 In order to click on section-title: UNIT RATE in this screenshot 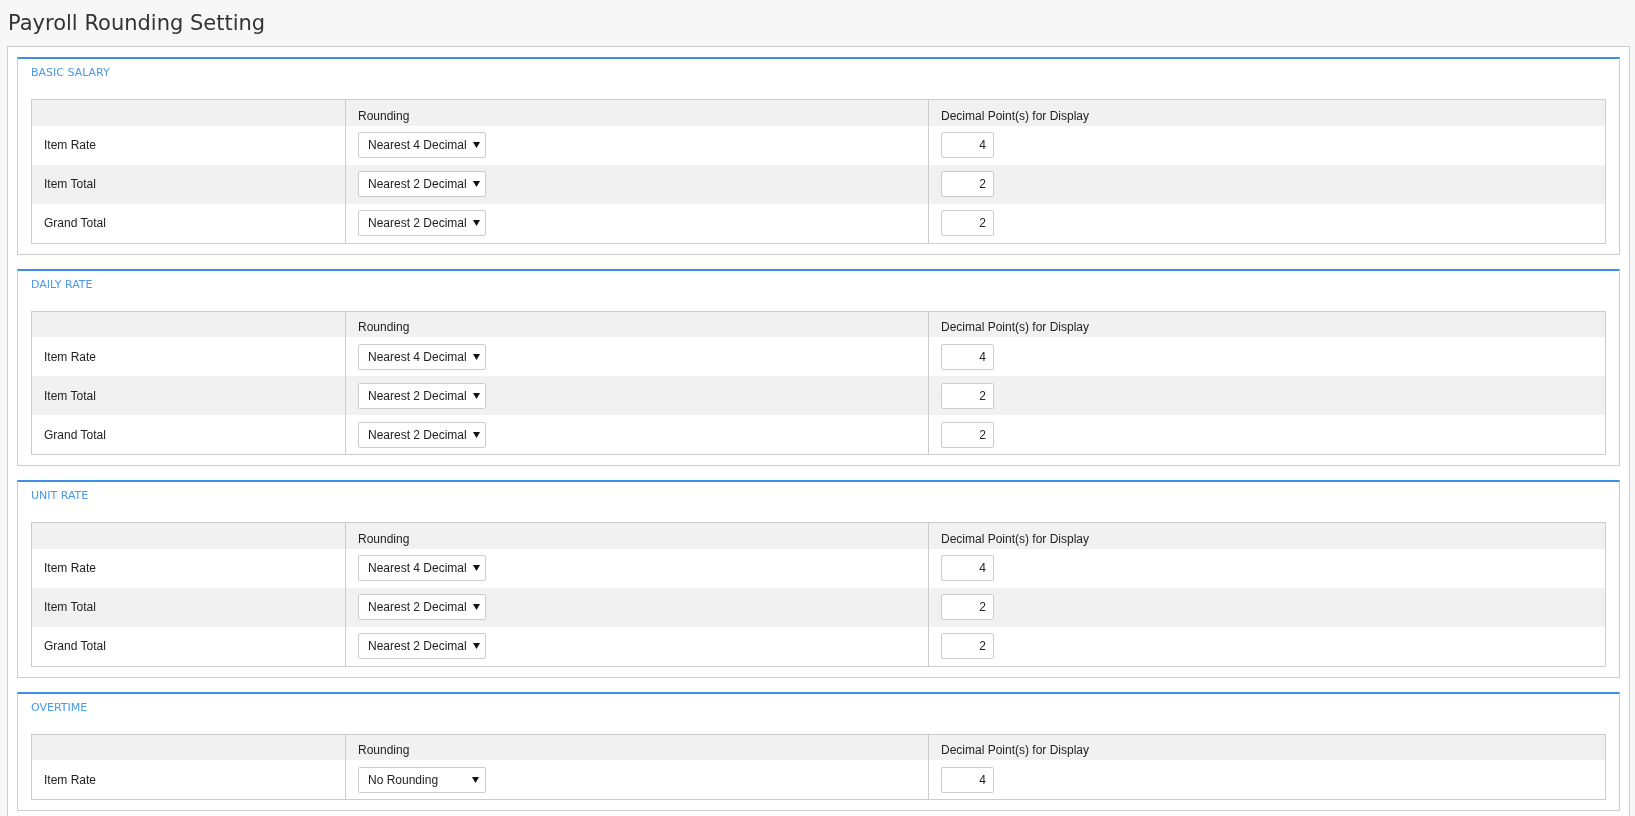, I will do `click(60, 496)`.